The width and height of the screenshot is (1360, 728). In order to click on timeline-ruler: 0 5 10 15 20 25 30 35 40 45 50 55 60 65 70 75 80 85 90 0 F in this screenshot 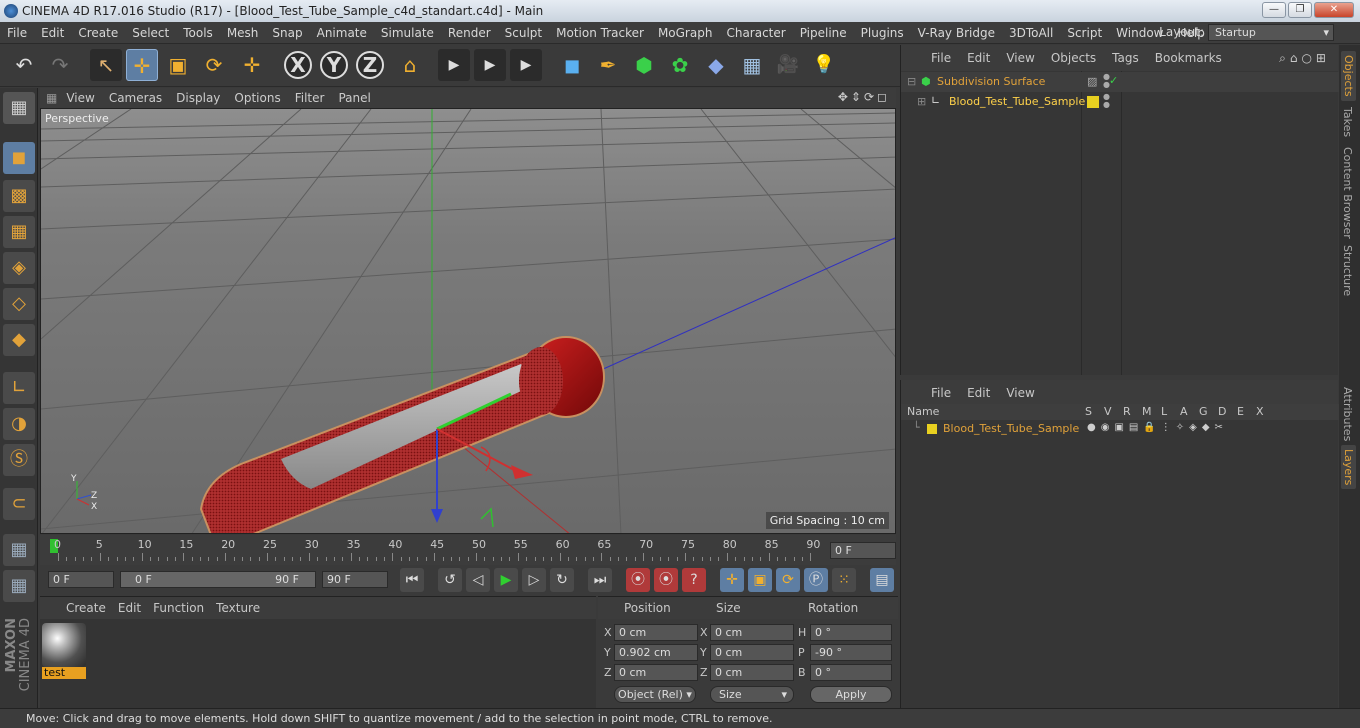, I will do `click(468, 550)`.